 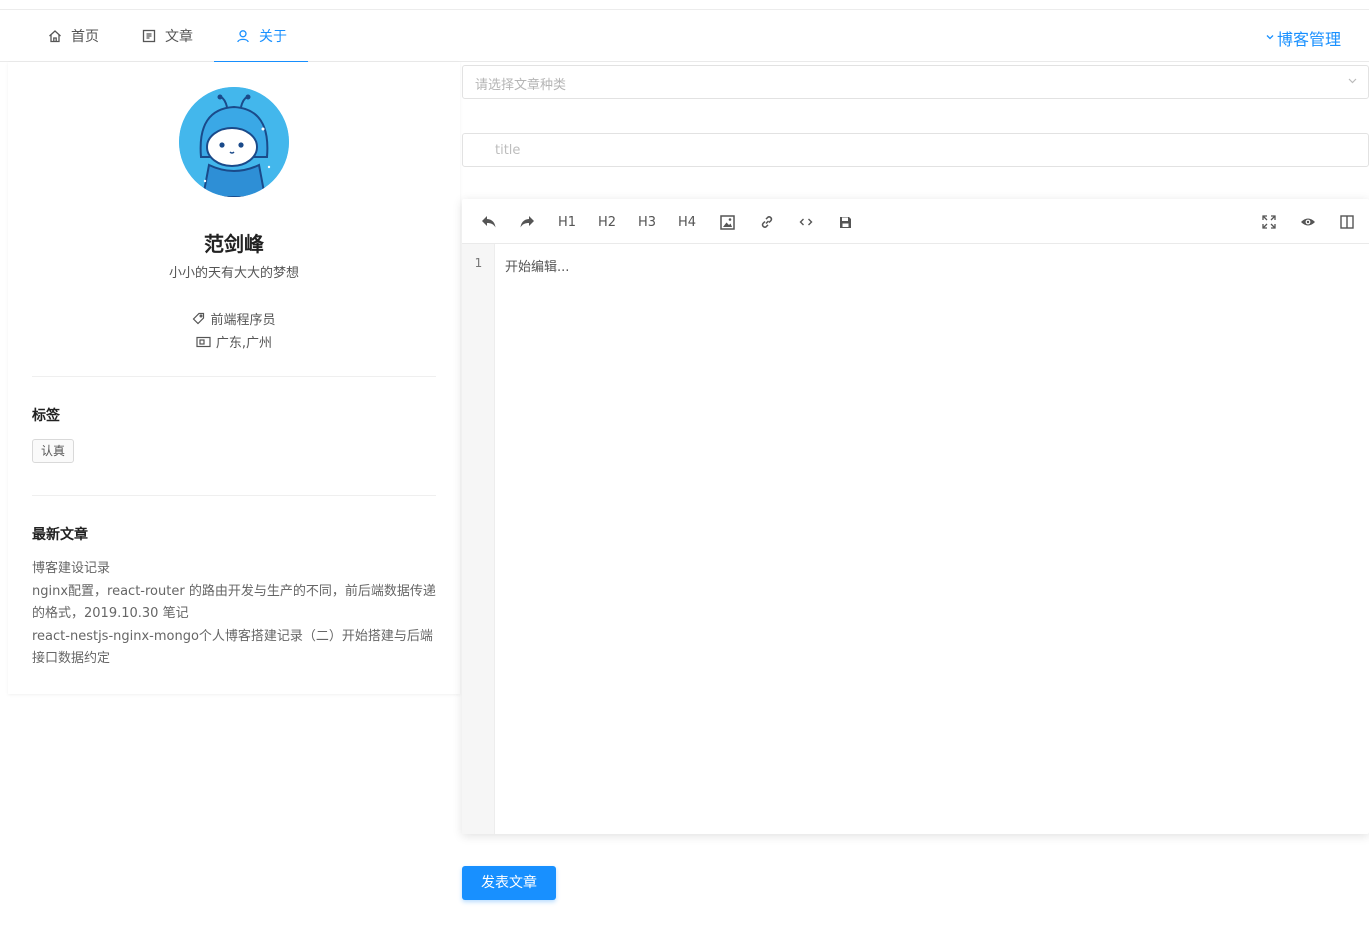 I want to click on nav-item-home-label: 首页, so click(x=85, y=37).